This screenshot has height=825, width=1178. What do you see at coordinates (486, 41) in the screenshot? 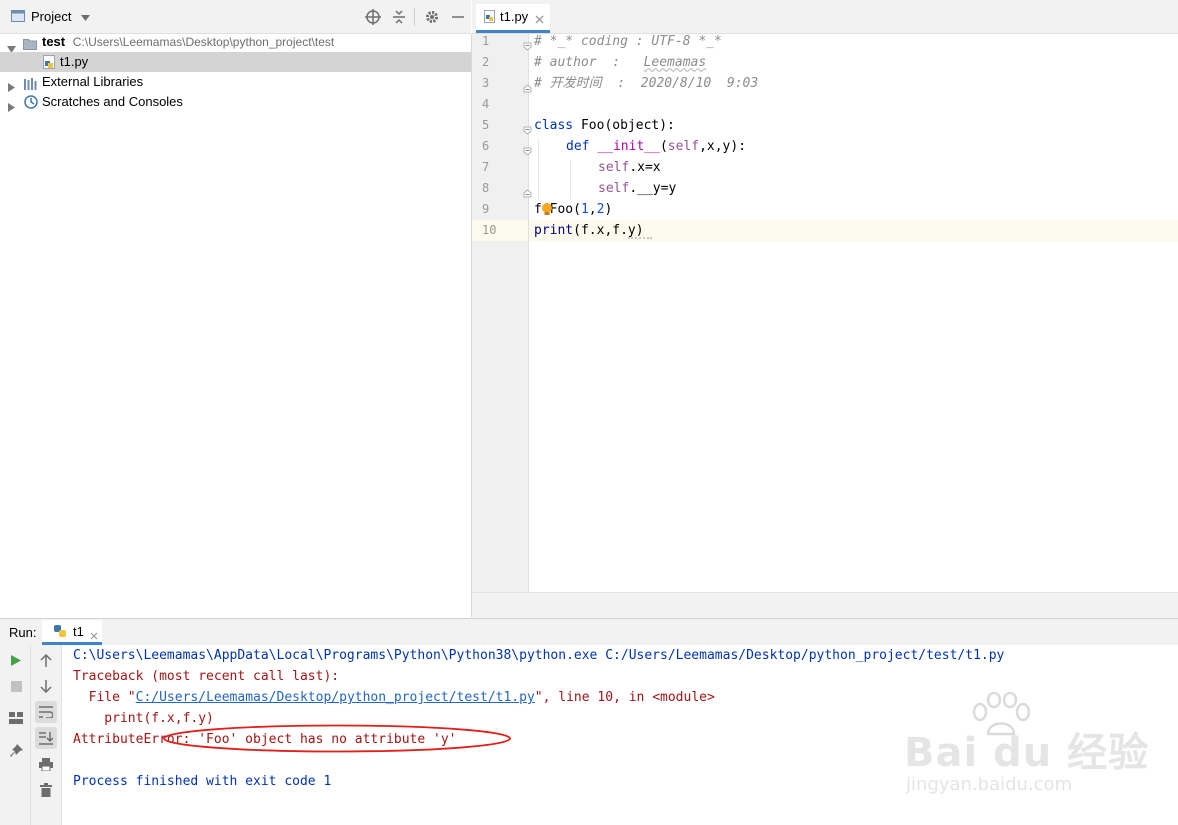
I see `line-number: 1` at bounding box center [486, 41].